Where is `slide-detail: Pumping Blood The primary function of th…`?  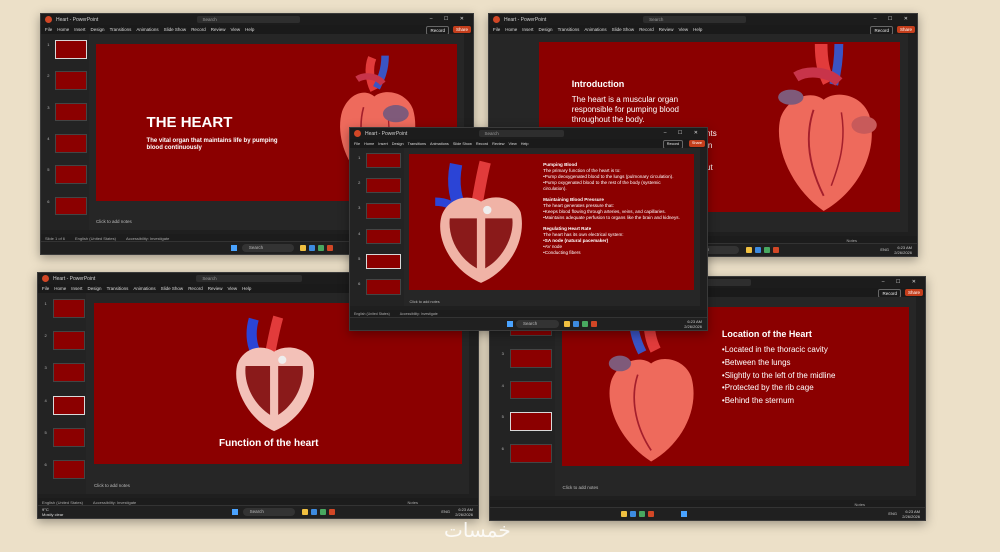
slide-detail: Pumping Blood The primary function of th… is located at coordinates (551, 222).